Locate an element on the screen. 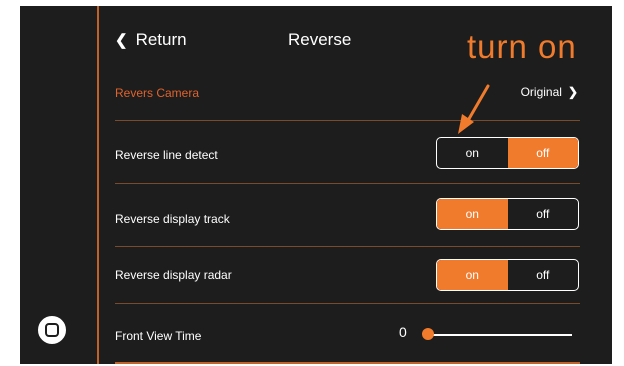 This screenshot has height=366, width=624. reverse-display-radar-toggle: on off is located at coordinates (507, 275).